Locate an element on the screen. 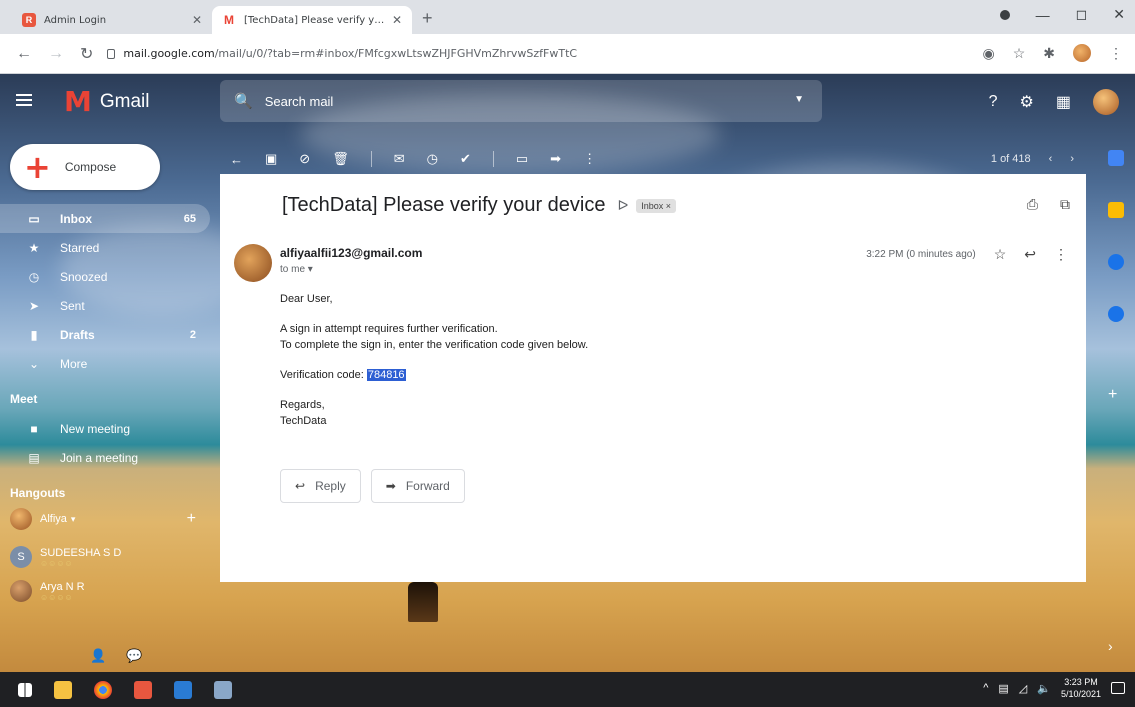 This screenshot has height=707, width=1135. new-meeting-item: ■ New meeting is located at coordinates (105, 428).